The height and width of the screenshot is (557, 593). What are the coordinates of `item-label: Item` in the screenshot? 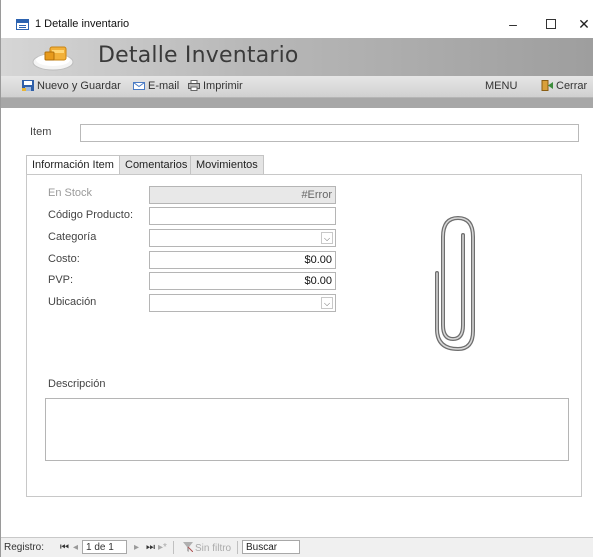 It's located at (41, 132).